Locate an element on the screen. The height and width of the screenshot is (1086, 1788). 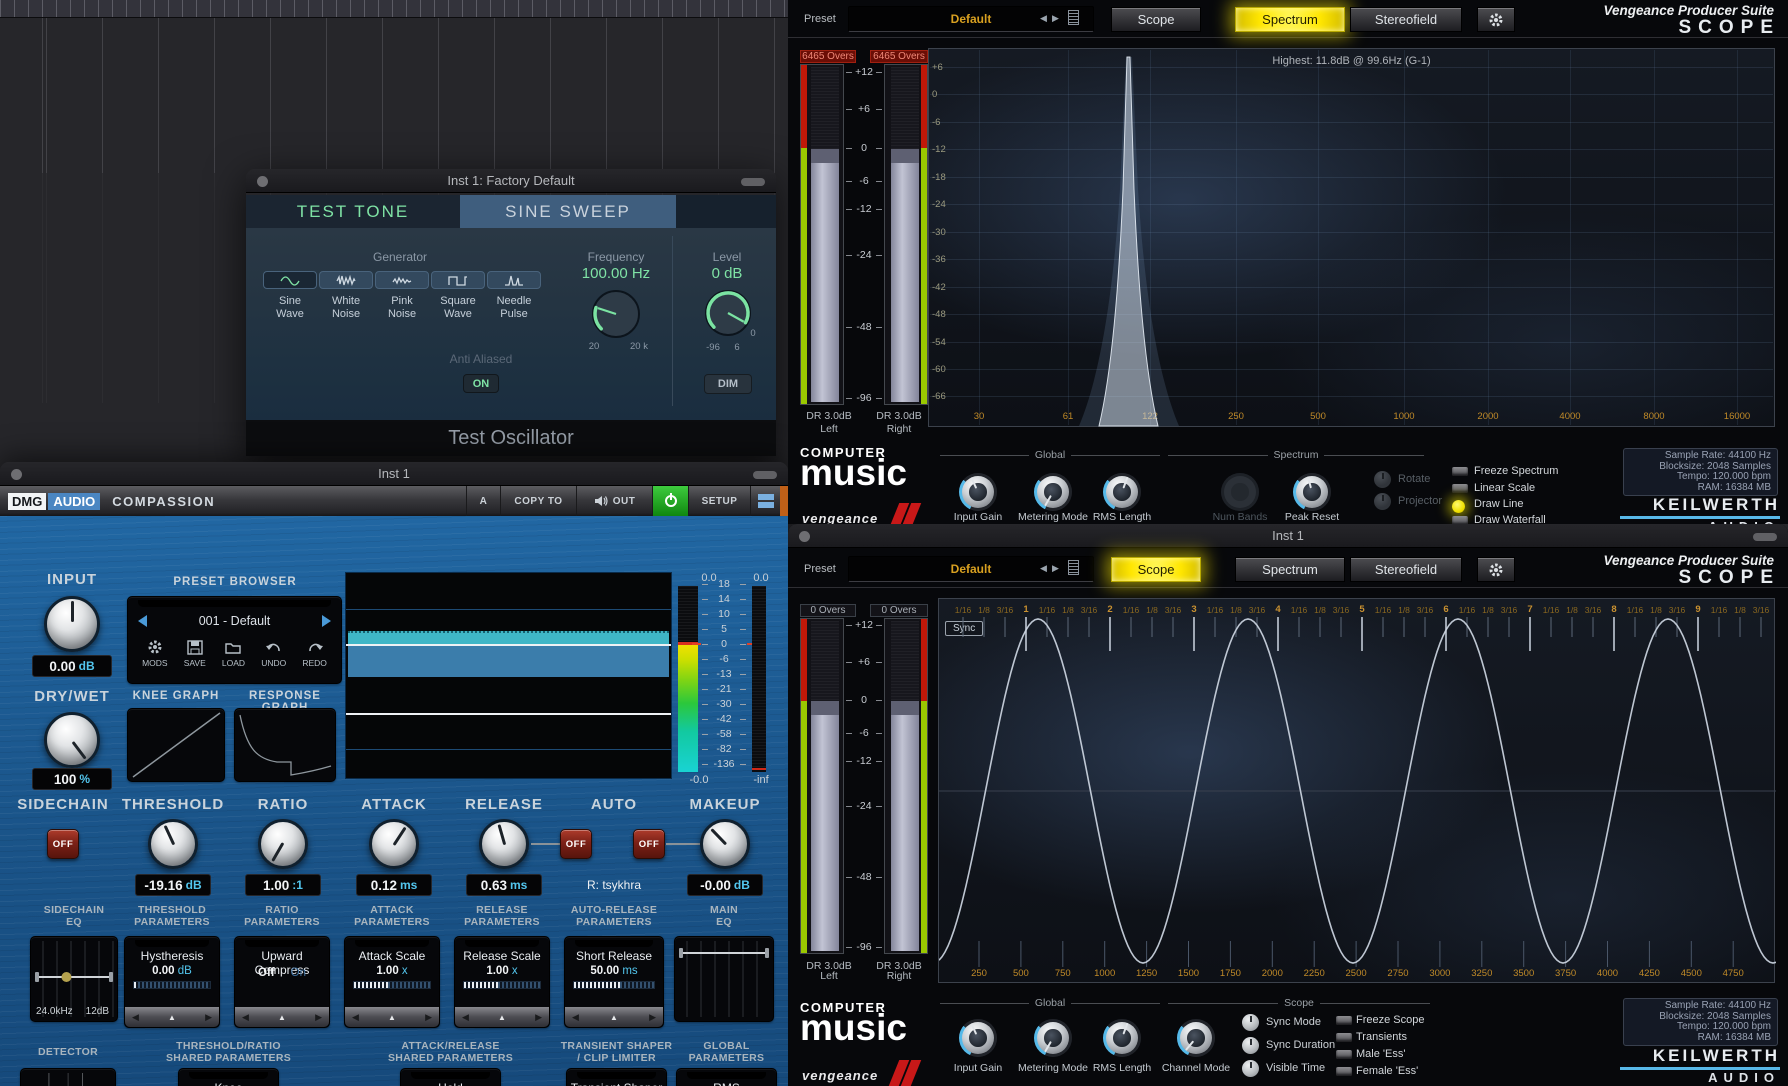
release-value: 0.63 ms is located at coordinates (504, 885).